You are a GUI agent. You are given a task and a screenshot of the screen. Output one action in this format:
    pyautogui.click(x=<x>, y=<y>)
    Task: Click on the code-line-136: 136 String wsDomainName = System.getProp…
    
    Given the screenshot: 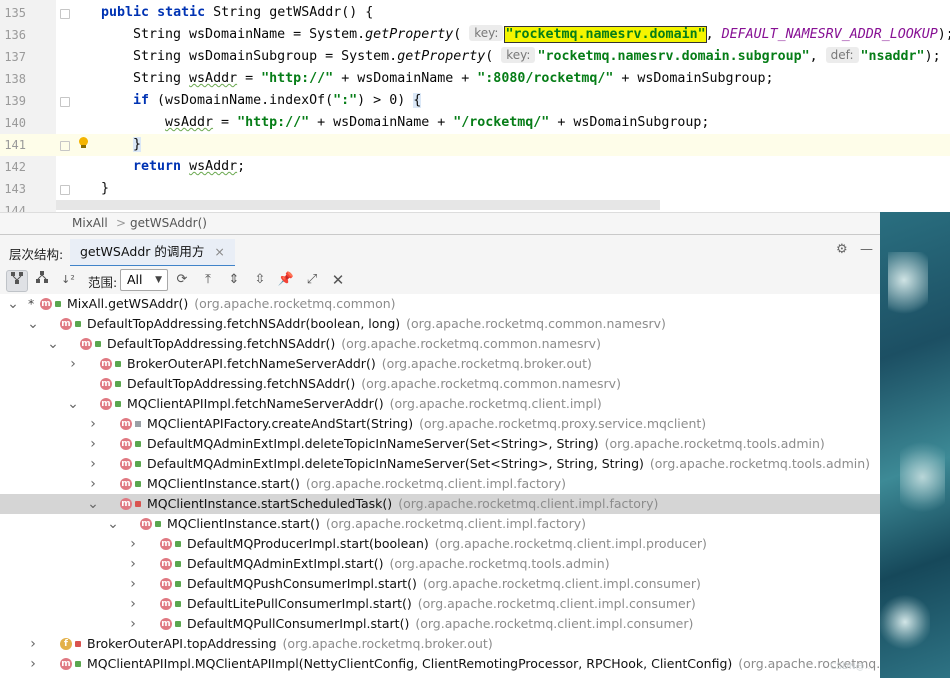 What is the action you would take?
    pyautogui.click(x=475, y=35)
    